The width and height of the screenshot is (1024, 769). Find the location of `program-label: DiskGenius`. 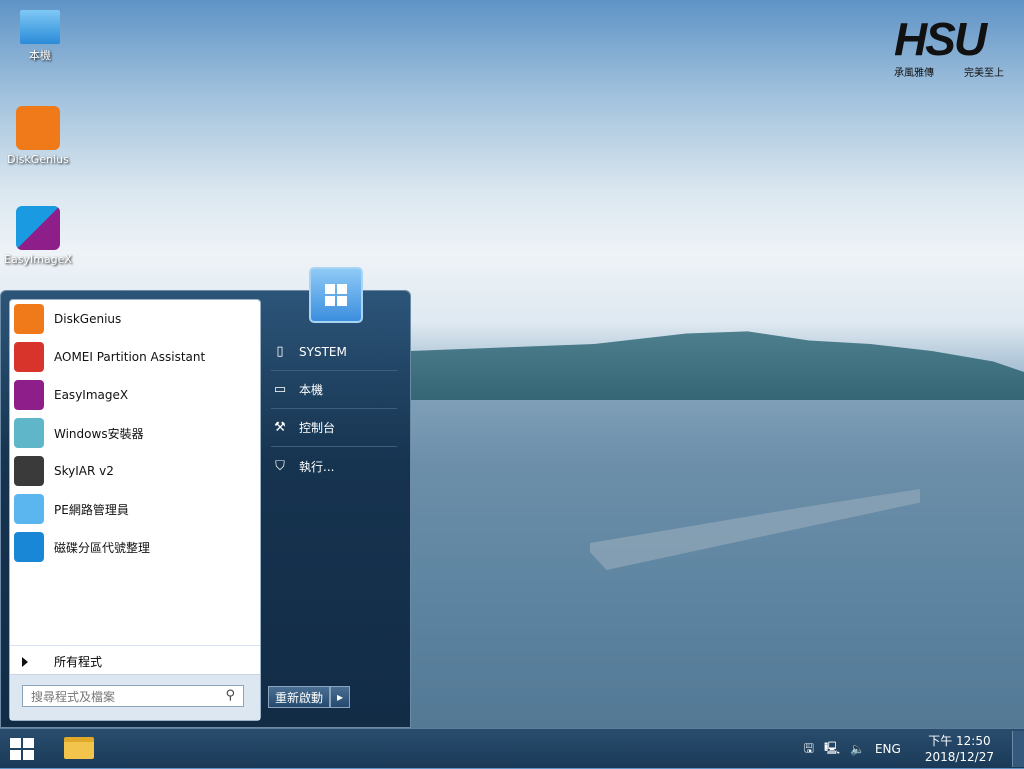

program-label: DiskGenius is located at coordinates (88, 319).